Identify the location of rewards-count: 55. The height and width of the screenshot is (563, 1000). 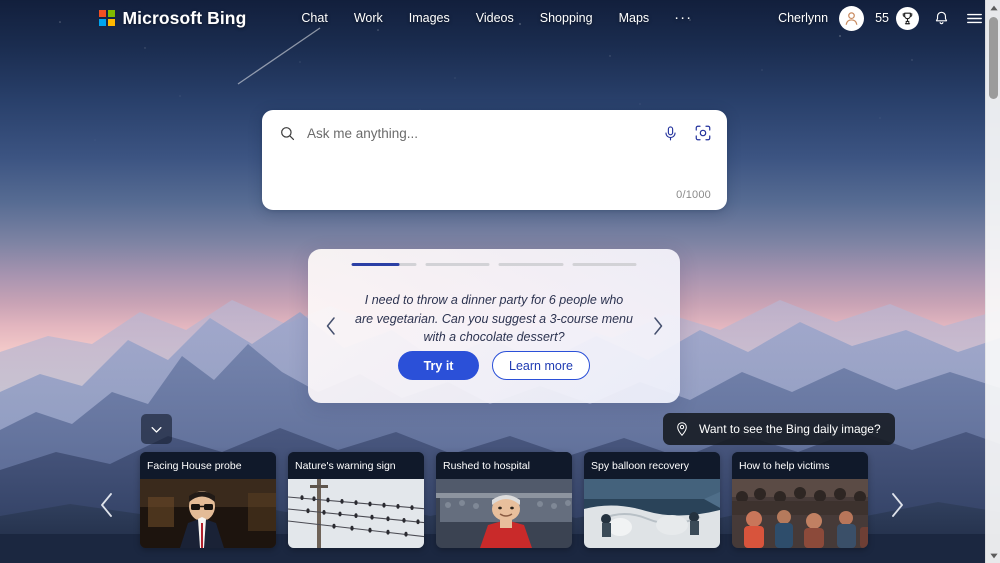
(882, 18).